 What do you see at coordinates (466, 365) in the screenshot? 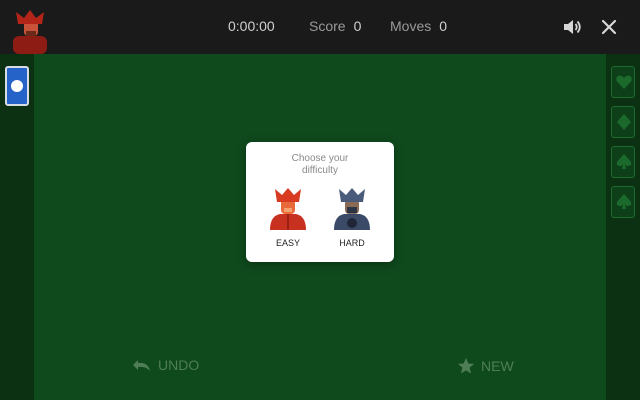
I see `star-icon` at bounding box center [466, 365].